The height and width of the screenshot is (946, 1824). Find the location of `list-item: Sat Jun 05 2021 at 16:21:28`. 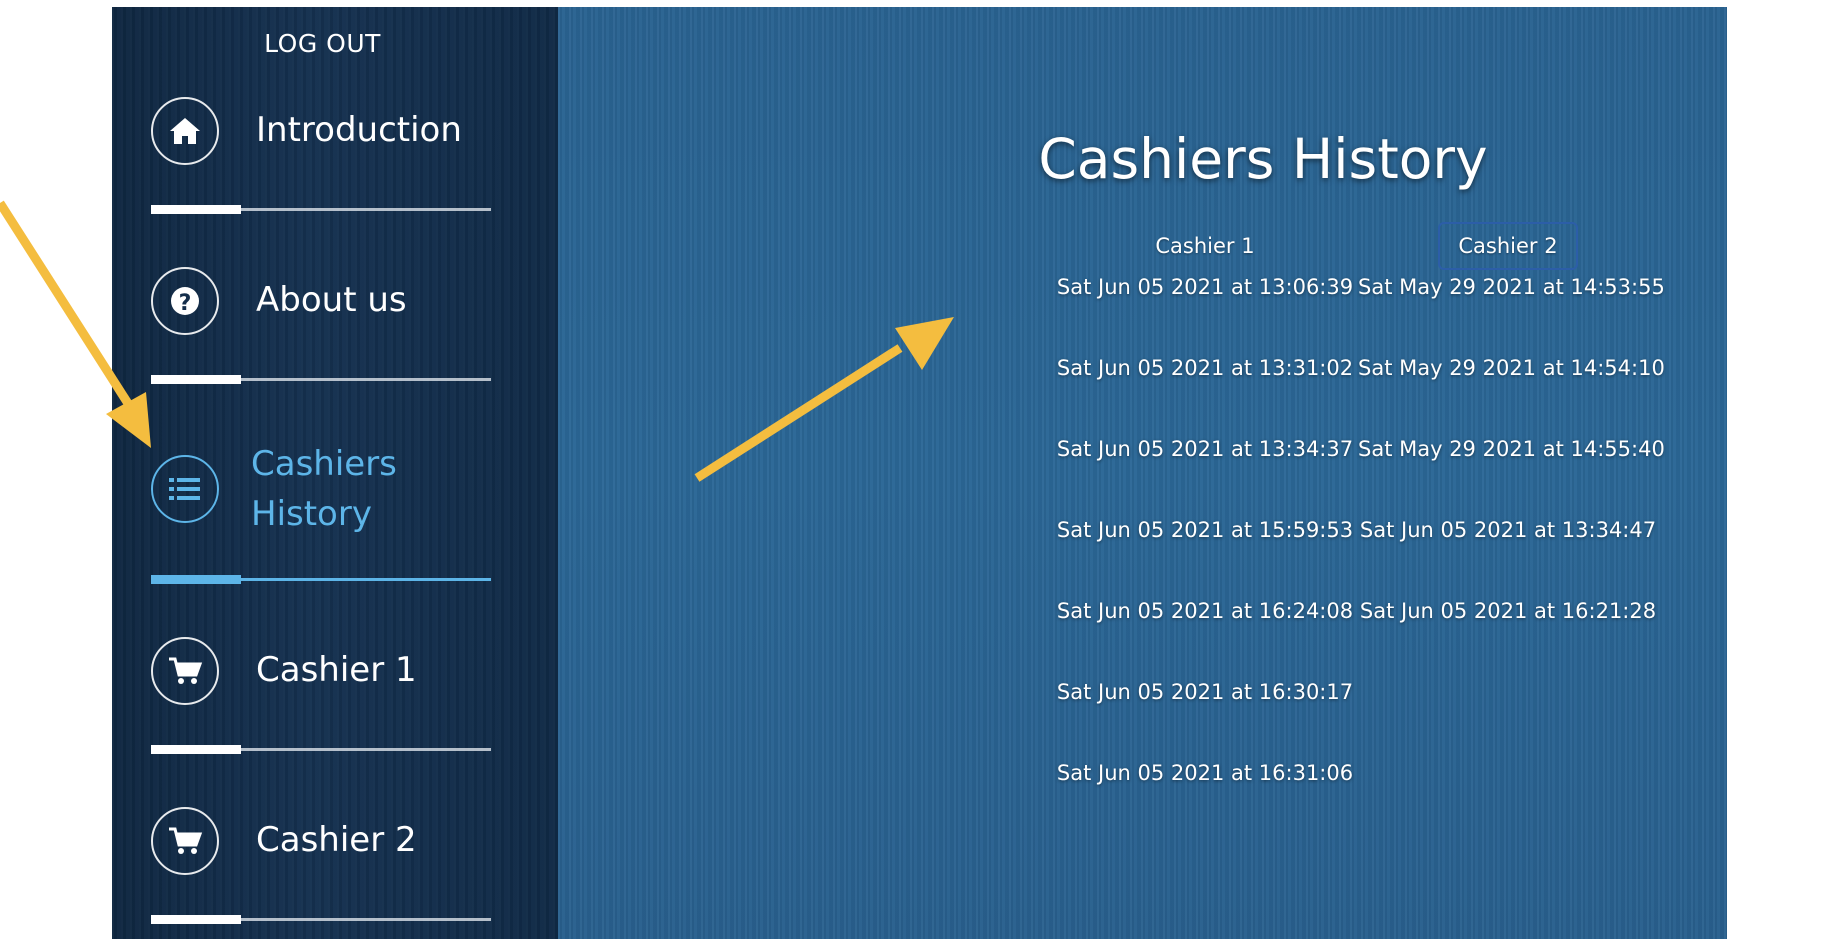

list-item: Sat Jun 05 2021 at 16:21:28 is located at coordinates (1508, 611).